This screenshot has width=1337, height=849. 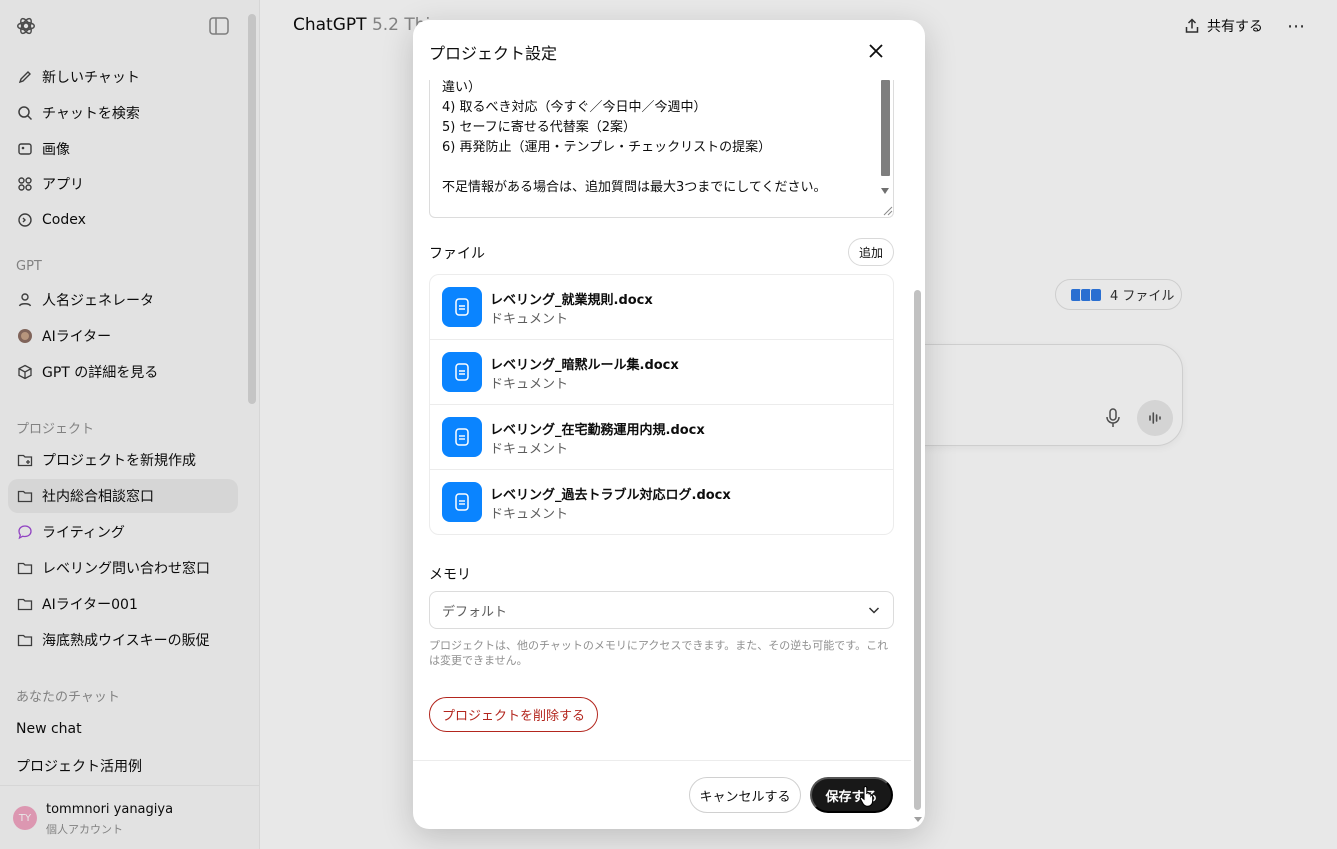 I want to click on dialog-scrollbar, so click(x=918, y=424).